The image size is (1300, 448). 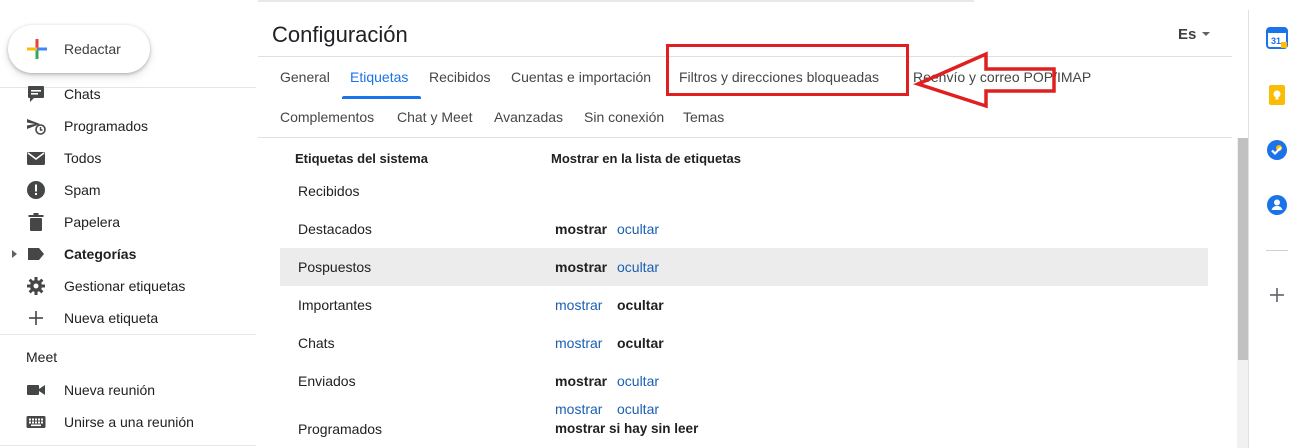 I want to click on label-name: Programados, so click(x=340, y=429).